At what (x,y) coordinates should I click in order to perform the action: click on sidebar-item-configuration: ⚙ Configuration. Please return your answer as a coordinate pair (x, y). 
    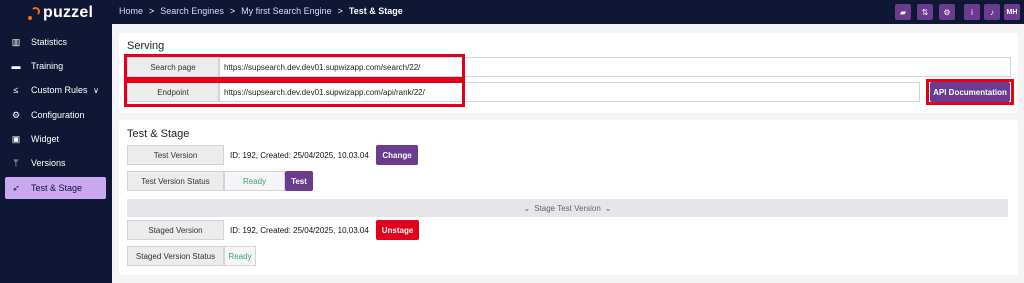
    Looking at the image, I should click on (55, 115).